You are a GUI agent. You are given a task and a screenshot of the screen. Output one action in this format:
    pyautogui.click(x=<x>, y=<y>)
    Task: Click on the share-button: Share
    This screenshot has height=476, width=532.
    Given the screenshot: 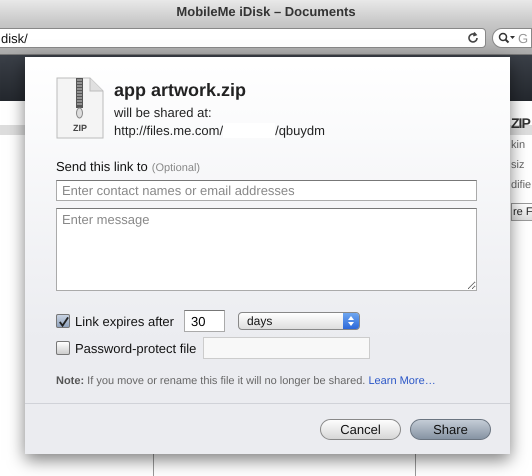 What is the action you would take?
    pyautogui.click(x=450, y=429)
    